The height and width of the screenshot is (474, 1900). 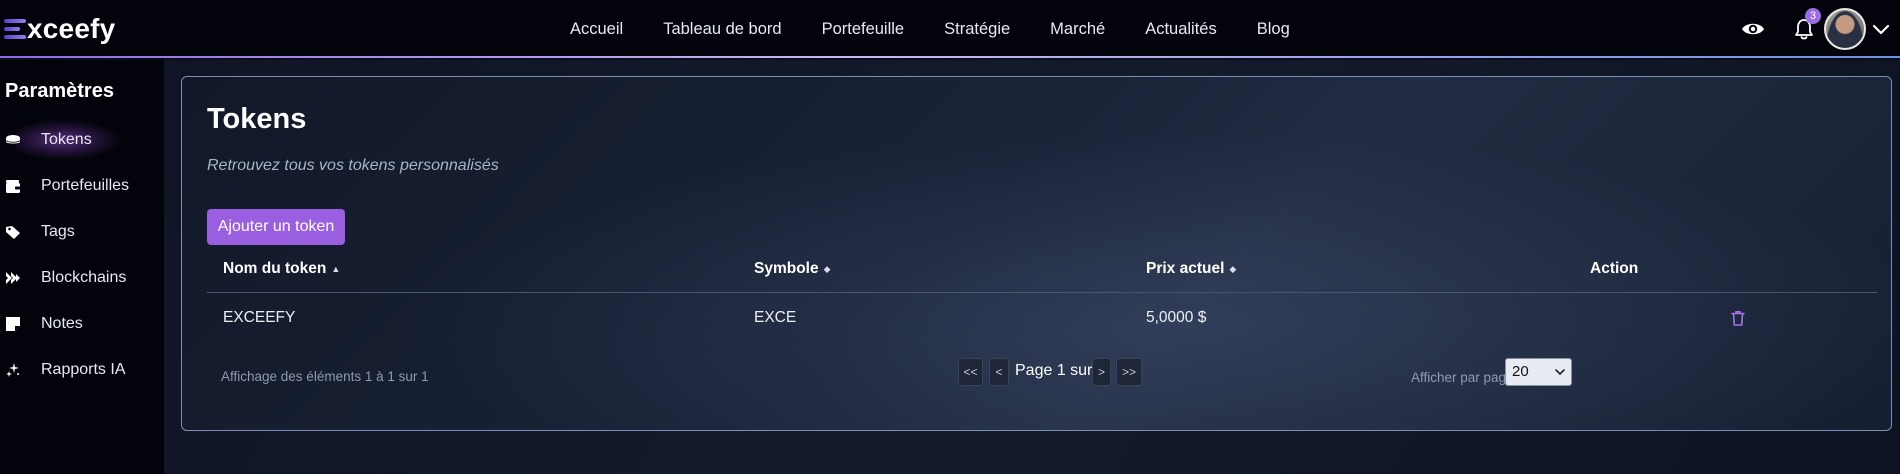 I want to click on note-icon, so click(x=13, y=324).